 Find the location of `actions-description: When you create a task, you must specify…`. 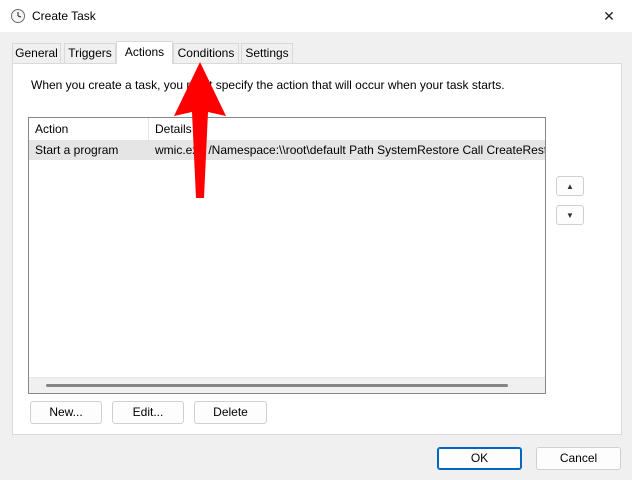

actions-description: When you create a task, you must specify… is located at coordinates (268, 85).